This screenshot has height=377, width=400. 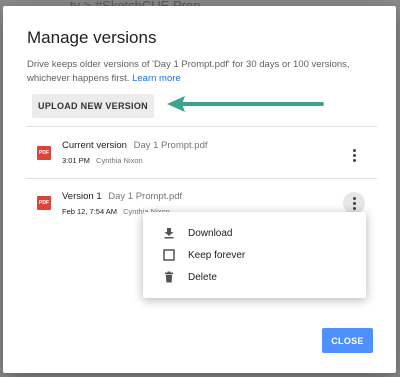 What do you see at coordinates (245, 104) in the screenshot?
I see `annotation-arrow-icon` at bounding box center [245, 104].